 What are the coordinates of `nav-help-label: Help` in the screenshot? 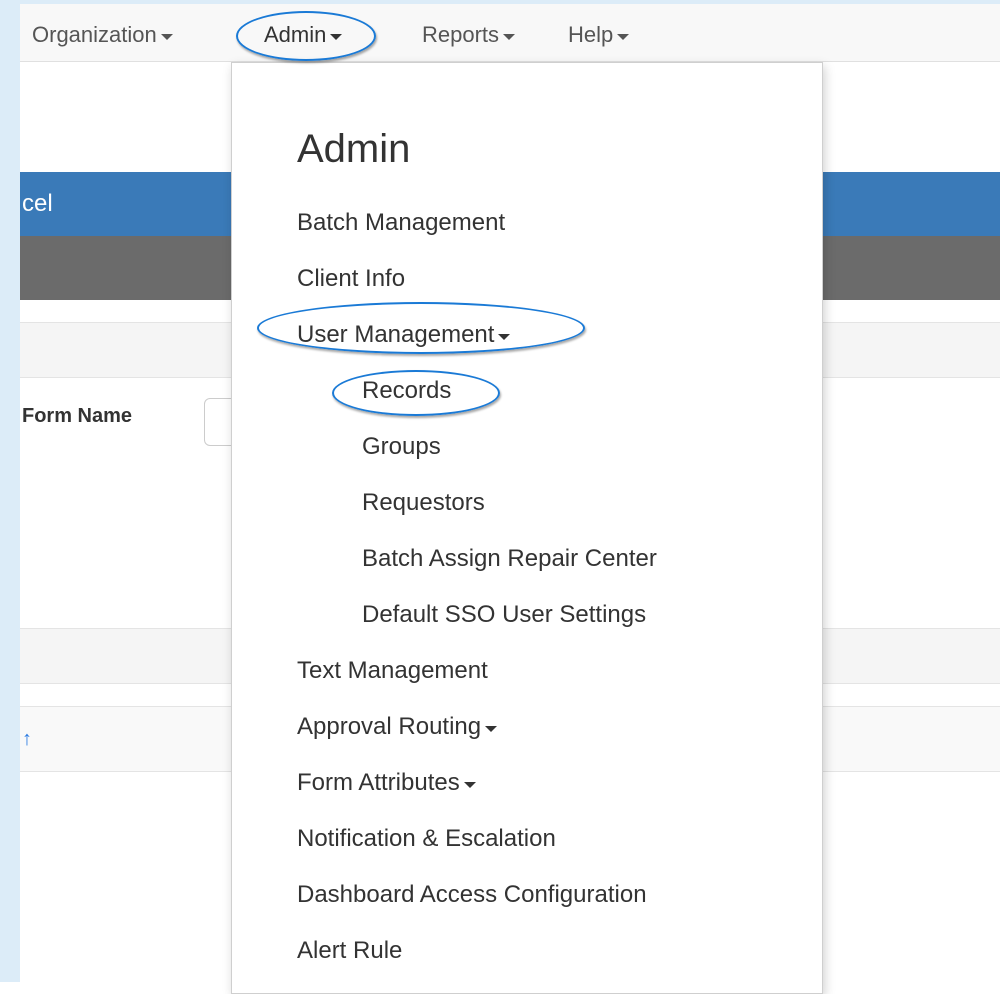 It's located at (591, 34).